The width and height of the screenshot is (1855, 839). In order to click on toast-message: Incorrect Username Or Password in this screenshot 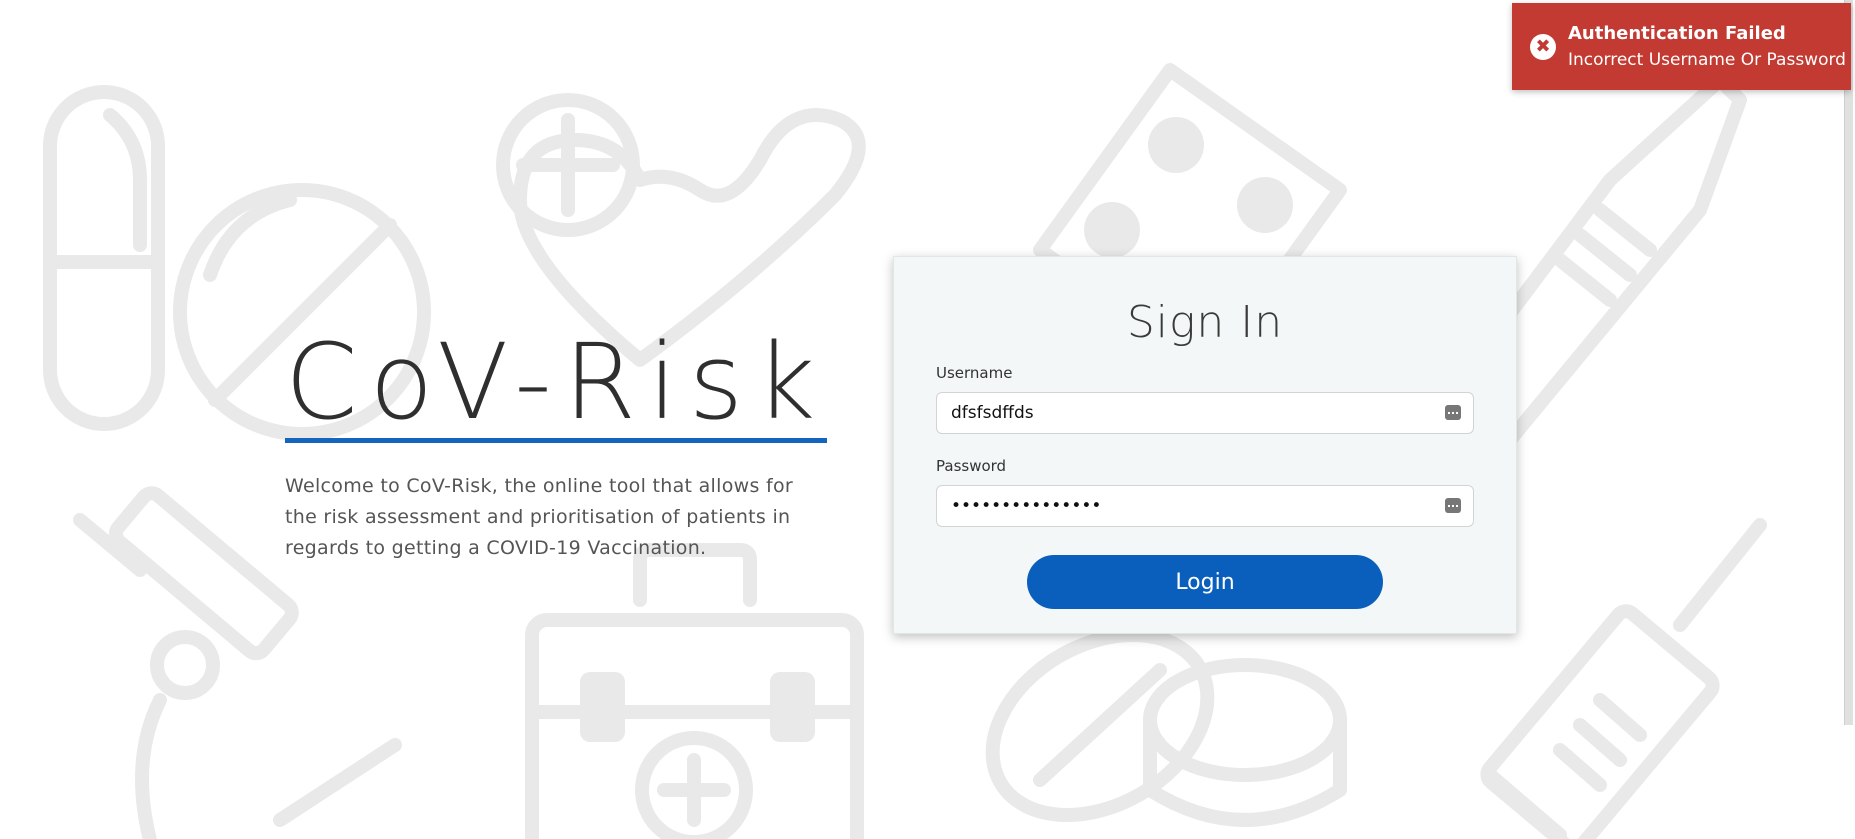, I will do `click(1707, 60)`.